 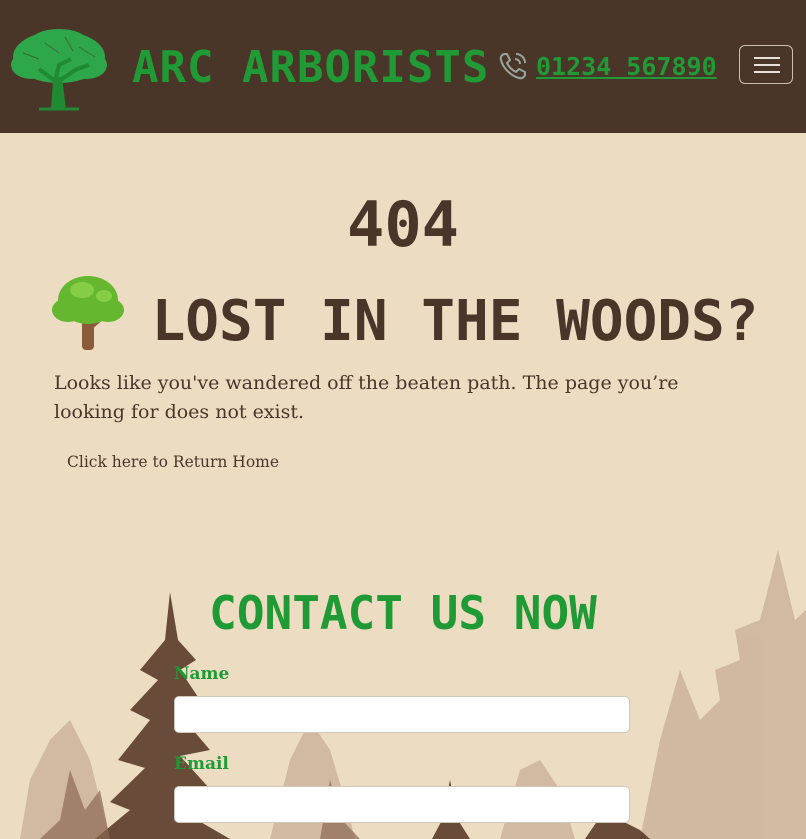 What do you see at coordinates (403, 224) in the screenshot?
I see `error-code: 404` at bounding box center [403, 224].